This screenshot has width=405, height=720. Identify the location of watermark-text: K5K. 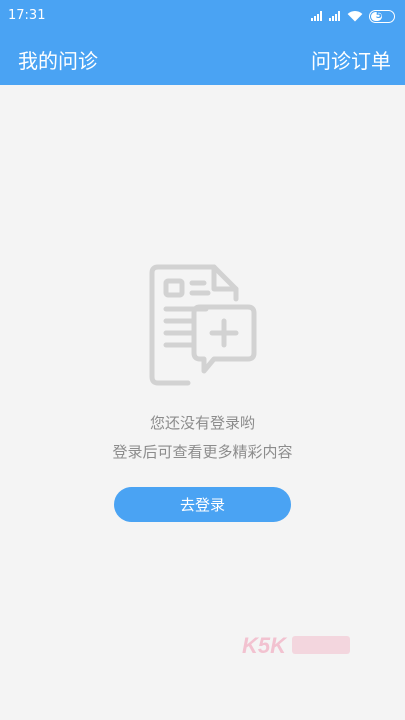
(265, 645).